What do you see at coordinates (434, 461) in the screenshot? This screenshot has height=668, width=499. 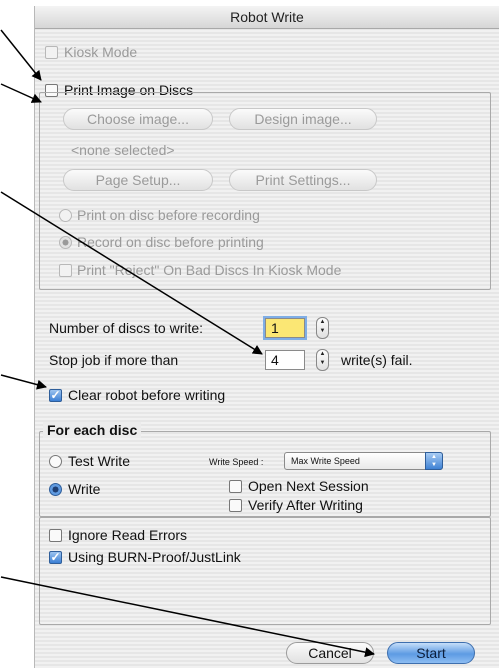 I see `select-arrows-icon: ▲ ▼` at bounding box center [434, 461].